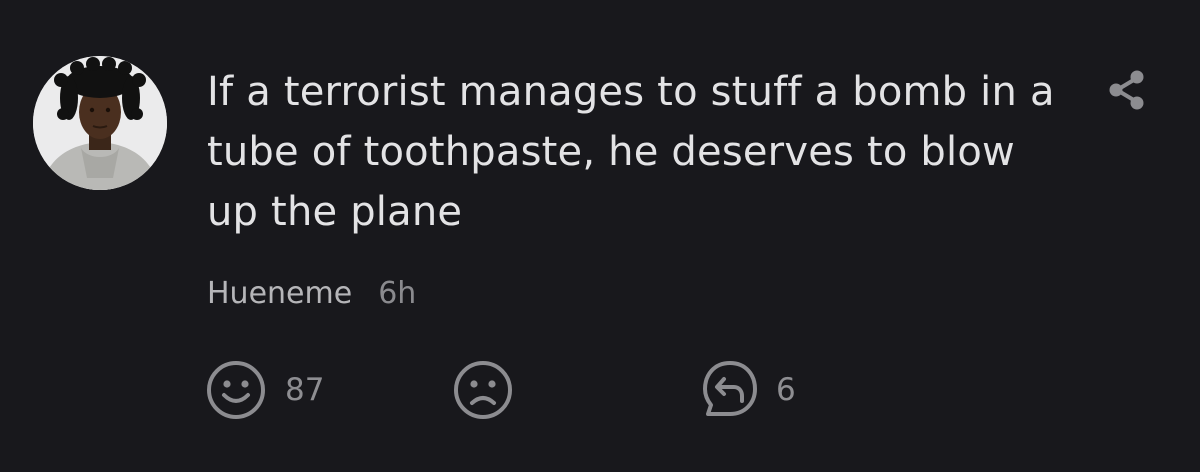 The image size is (1200, 472). Describe the element at coordinates (730, 388) in the screenshot. I see `reply-bubble-icon` at that location.